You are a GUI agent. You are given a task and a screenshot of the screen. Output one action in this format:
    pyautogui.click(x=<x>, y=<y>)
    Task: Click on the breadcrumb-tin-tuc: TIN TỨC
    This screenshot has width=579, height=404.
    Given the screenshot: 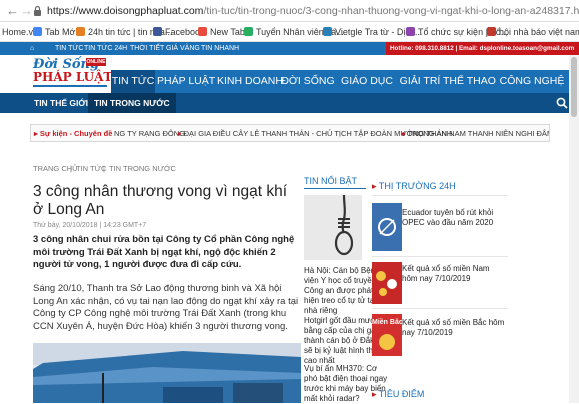 What is the action you would take?
    pyautogui.click(x=91, y=169)
    